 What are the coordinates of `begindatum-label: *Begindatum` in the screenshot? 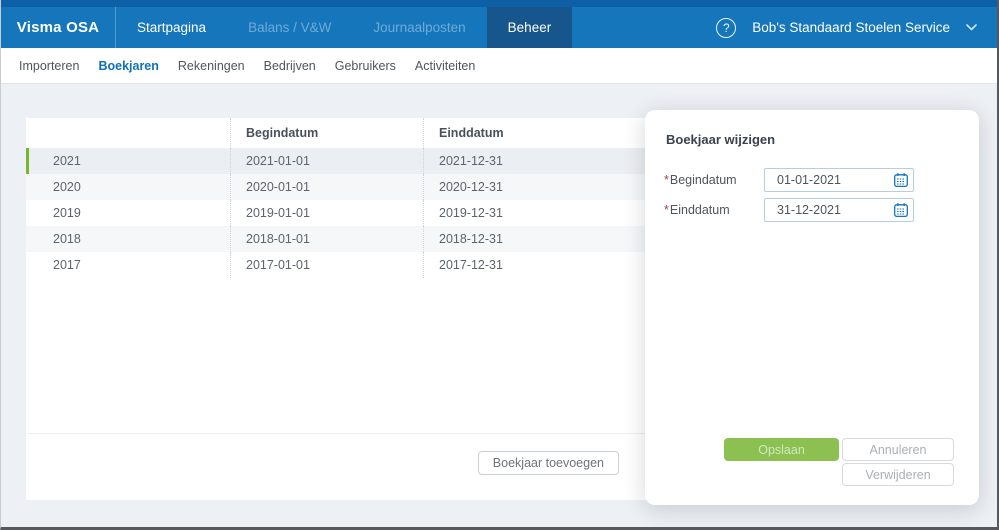 It's located at (714, 180).